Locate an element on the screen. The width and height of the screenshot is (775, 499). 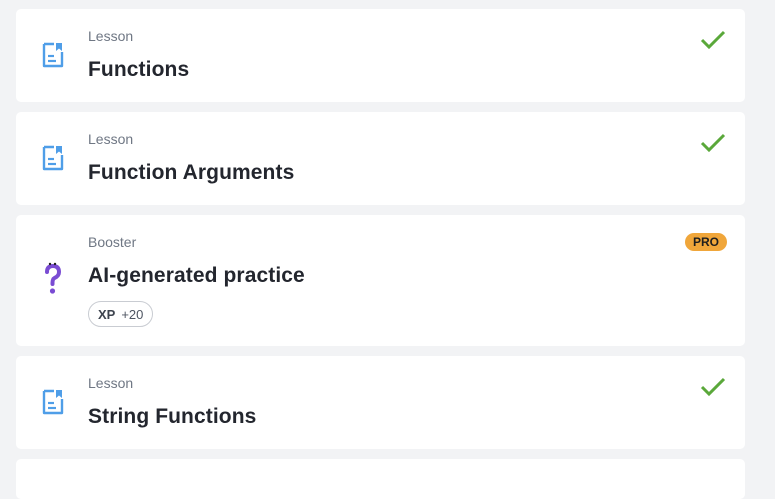
lesson-card-next is located at coordinates (380, 479).